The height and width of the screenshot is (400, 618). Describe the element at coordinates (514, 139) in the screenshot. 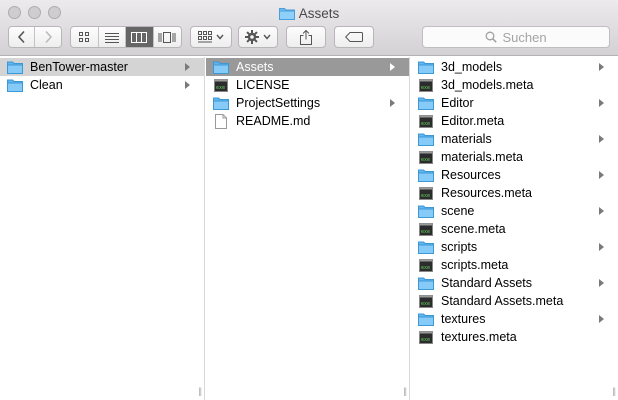

I see `list-item: materials` at that location.